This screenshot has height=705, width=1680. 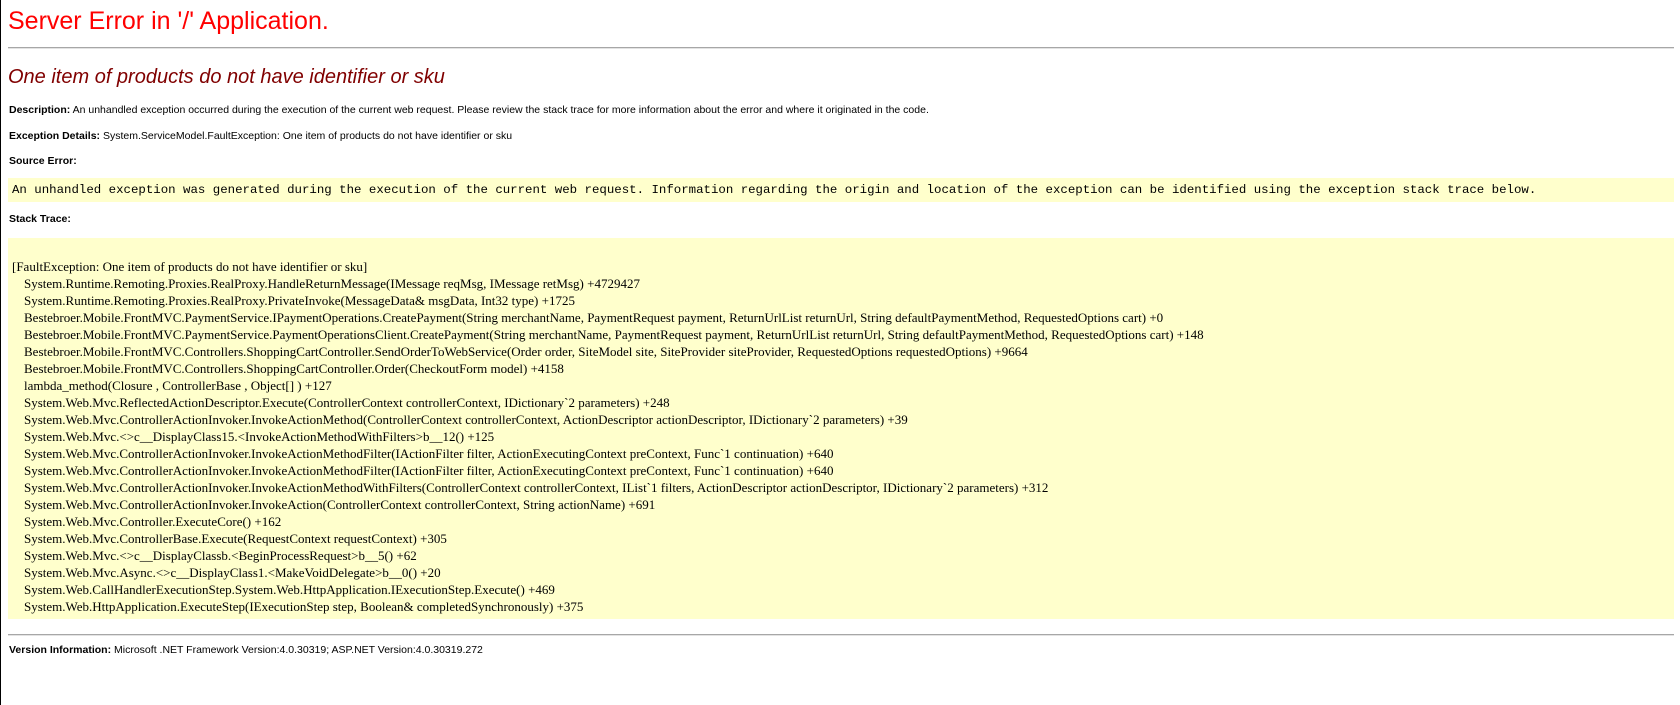 What do you see at coordinates (60, 650) in the screenshot?
I see `version-information-label: Version Information:` at bounding box center [60, 650].